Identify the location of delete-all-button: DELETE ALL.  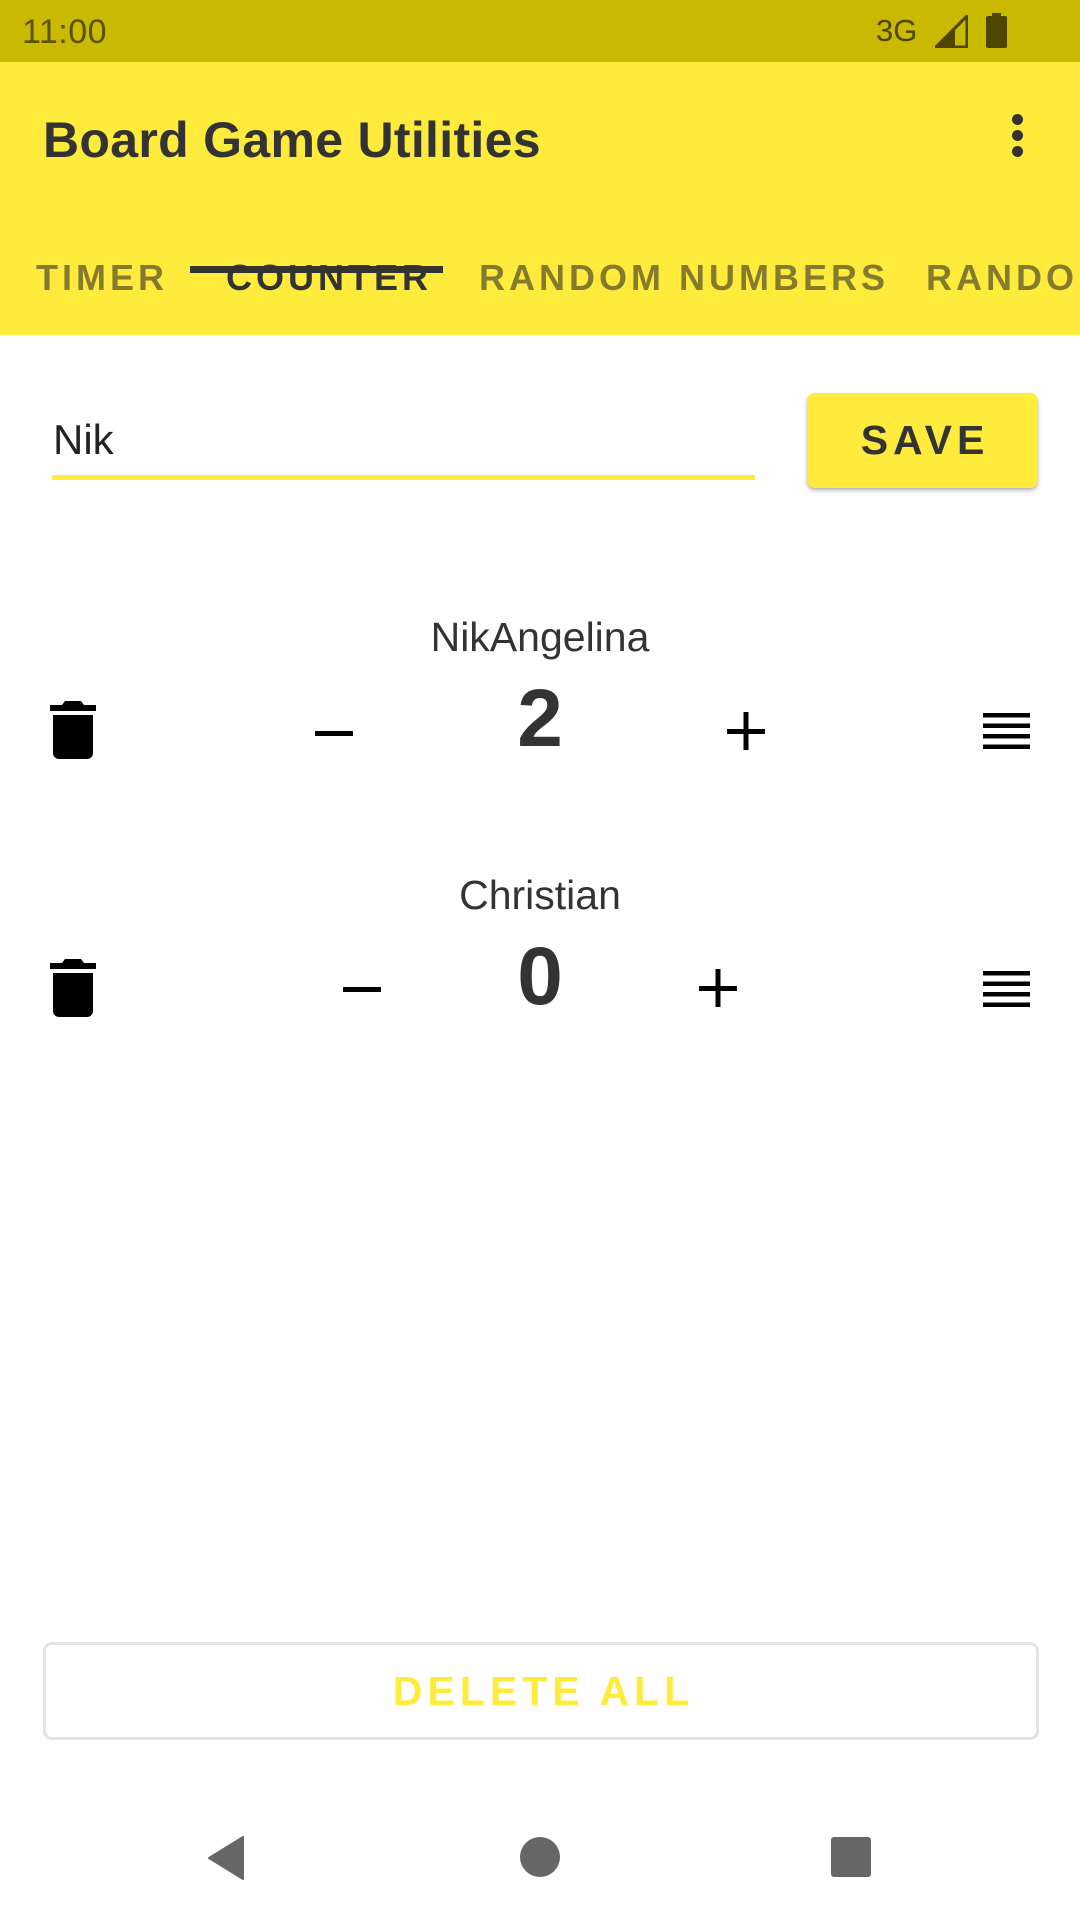
(541, 1691).